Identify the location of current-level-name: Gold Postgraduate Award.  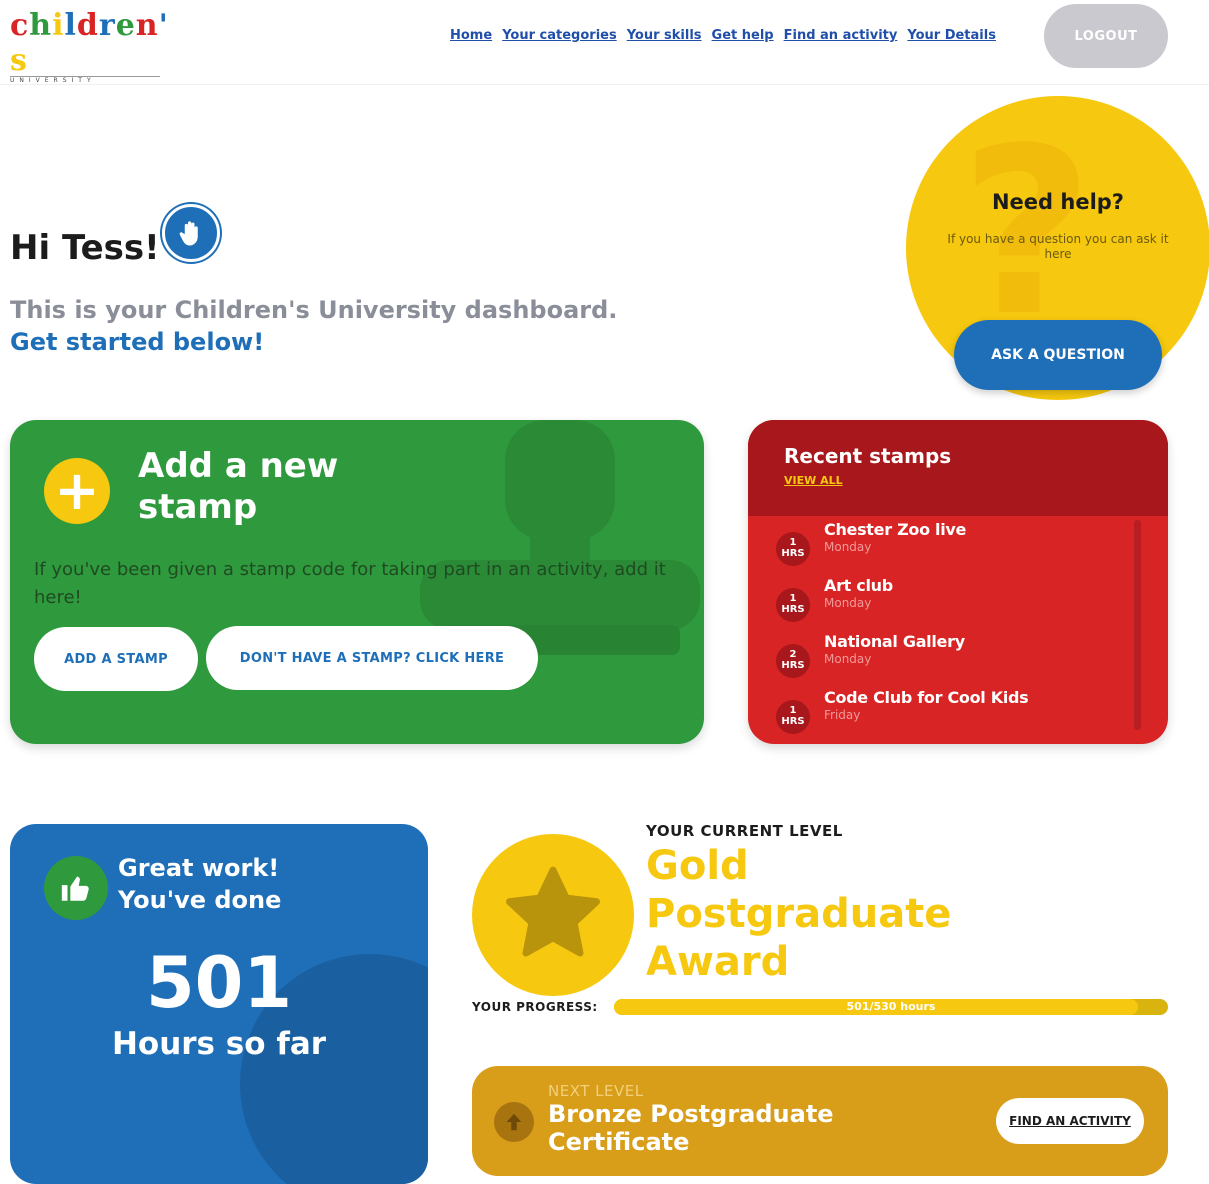
(799, 914).